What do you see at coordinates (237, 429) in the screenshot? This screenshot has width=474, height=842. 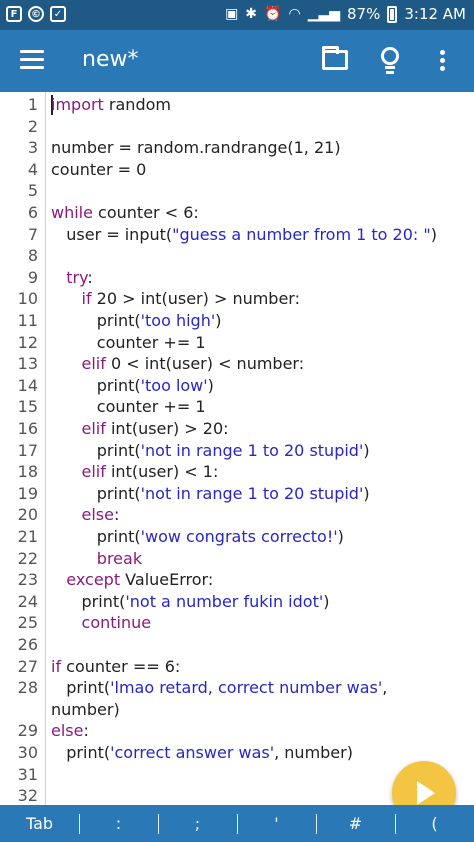 I see `code-line: 16 elif int(user) > 20:` at bounding box center [237, 429].